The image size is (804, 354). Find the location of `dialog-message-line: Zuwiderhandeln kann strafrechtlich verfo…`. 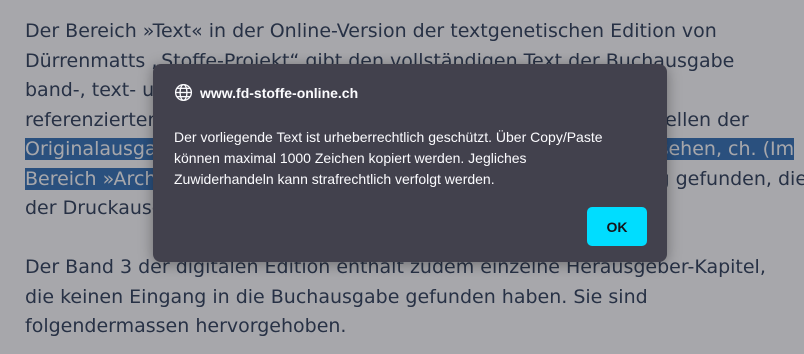

dialog-message-line: Zuwiderhandeln kann strafrechtlich verfo… is located at coordinates (334, 179).